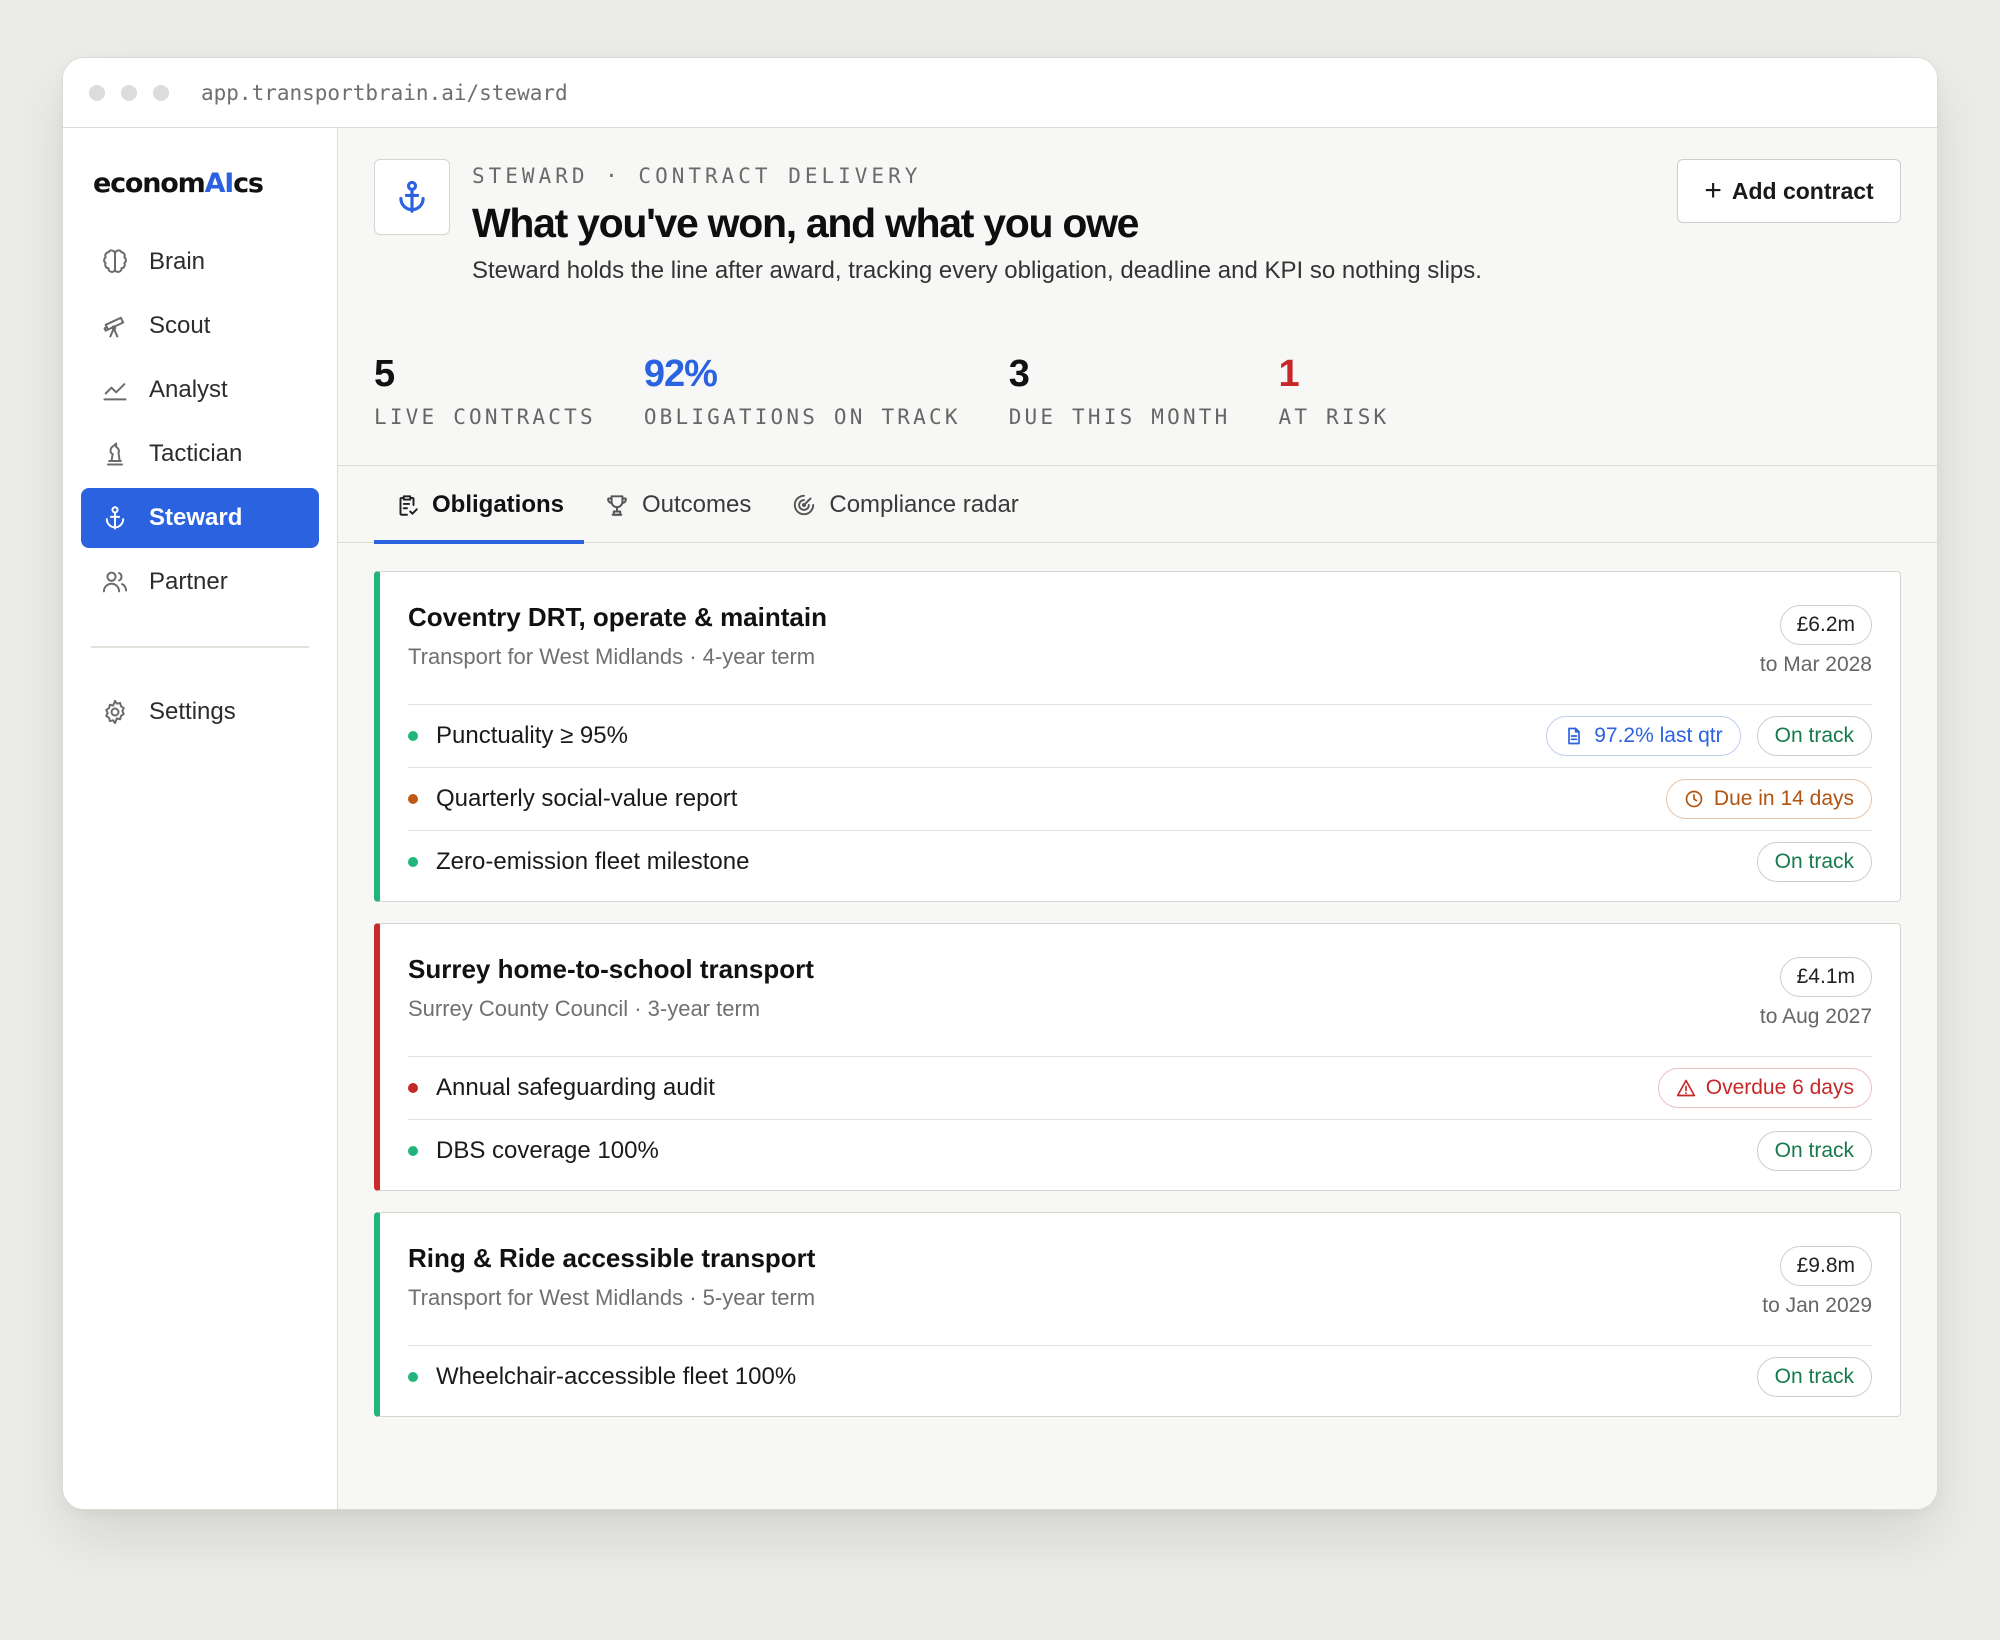 This screenshot has height=1640, width=2000. I want to click on brain-icon, so click(115, 261).